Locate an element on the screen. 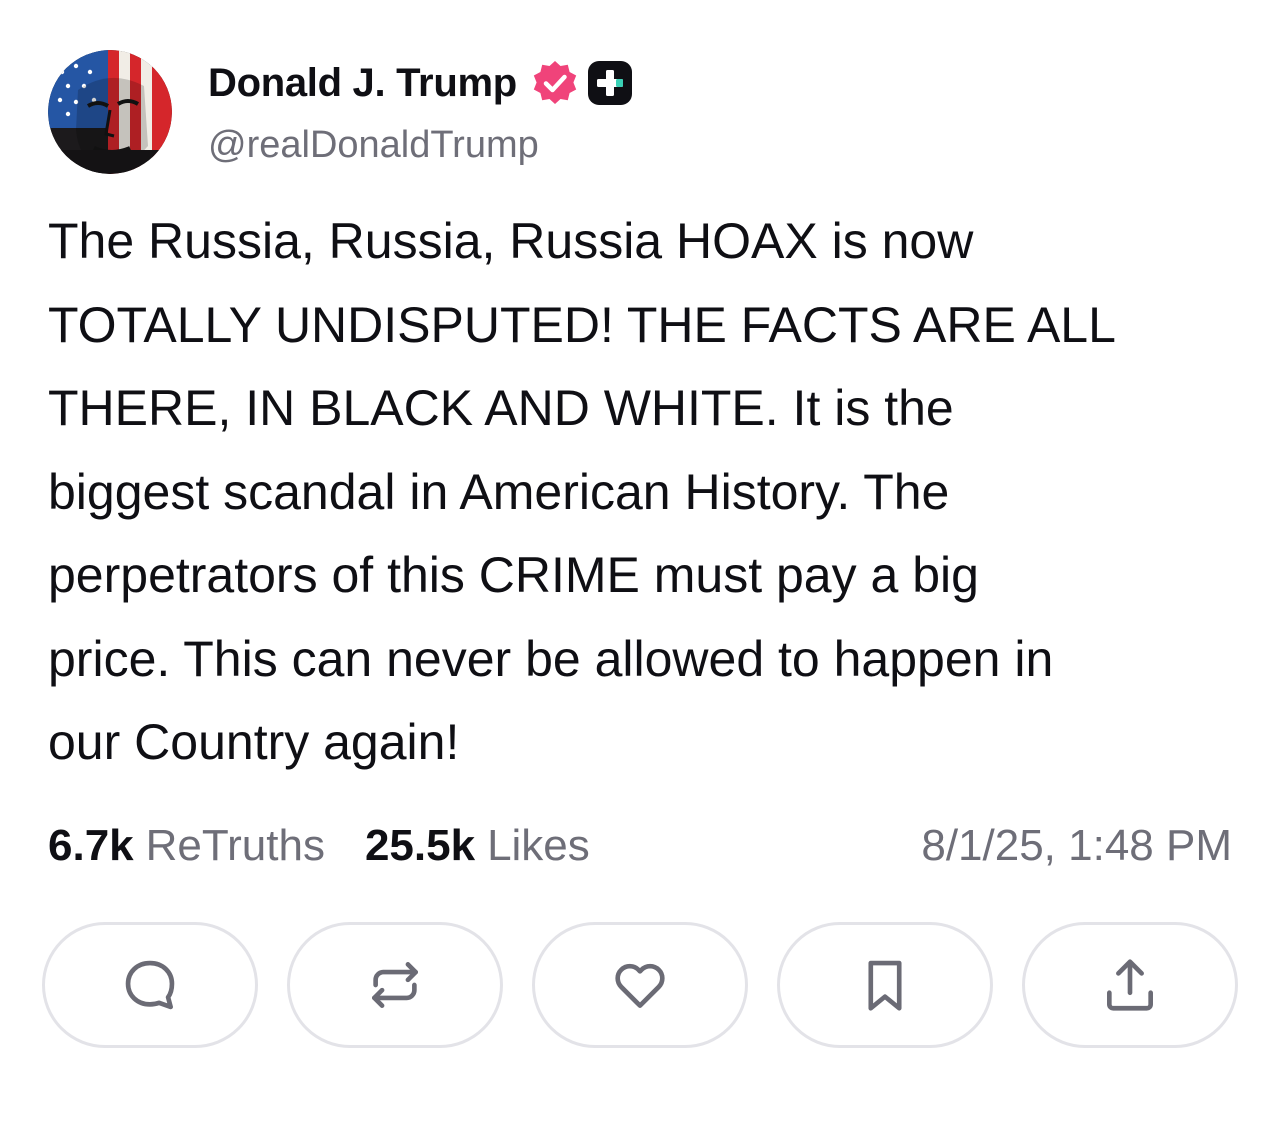  action-bar is located at coordinates (640, 987).